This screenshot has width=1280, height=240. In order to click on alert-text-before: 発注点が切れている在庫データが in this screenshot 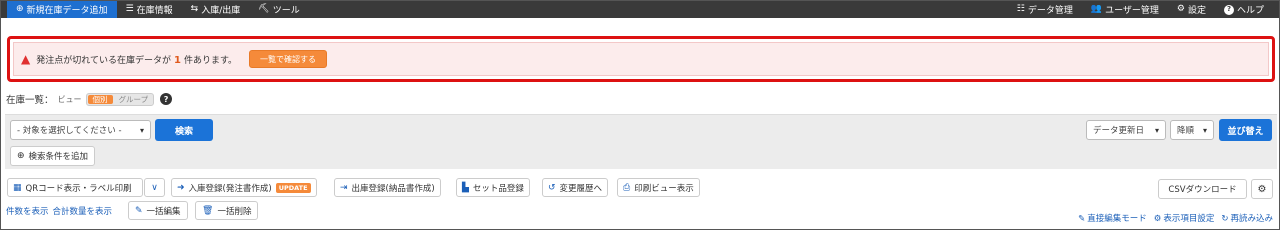, I will do `click(103, 60)`.